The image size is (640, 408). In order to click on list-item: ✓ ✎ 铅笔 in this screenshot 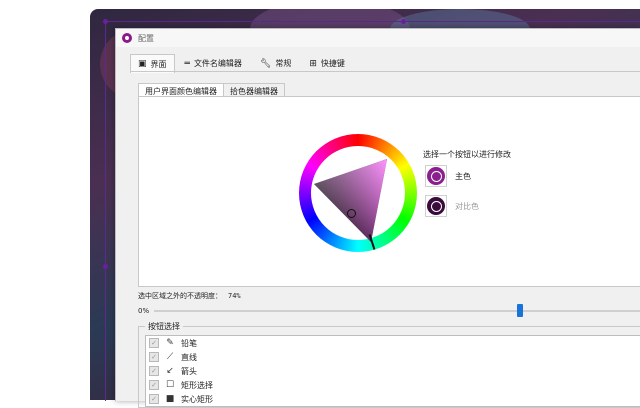, I will do `click(393, 343)`.